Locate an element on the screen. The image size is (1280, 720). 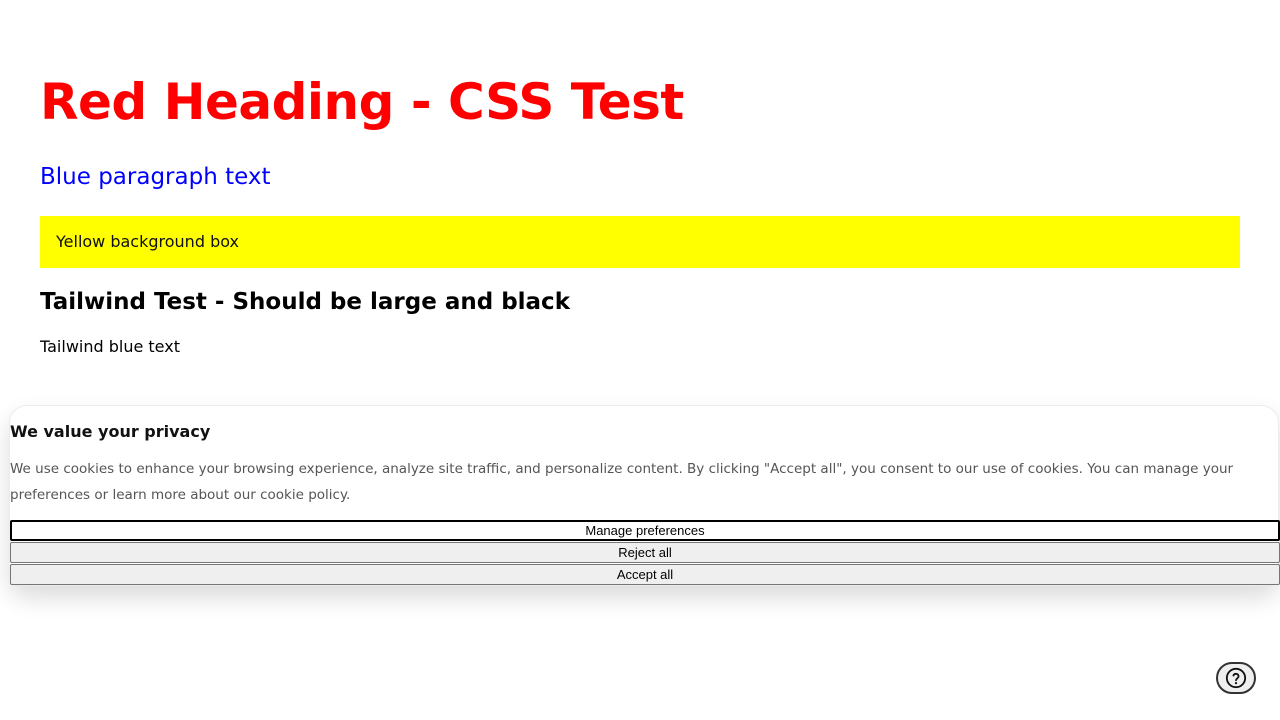
red-heading: Red Heading - CSS Test is located at coordinates (362, 102).